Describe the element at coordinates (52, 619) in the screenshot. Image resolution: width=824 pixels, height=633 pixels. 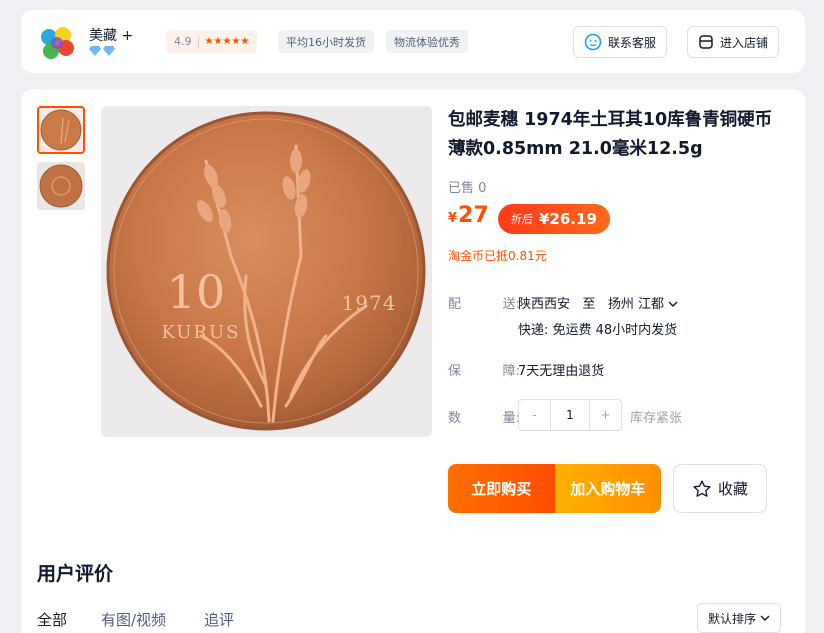
I see `review-tab-all: 全部` at that location.